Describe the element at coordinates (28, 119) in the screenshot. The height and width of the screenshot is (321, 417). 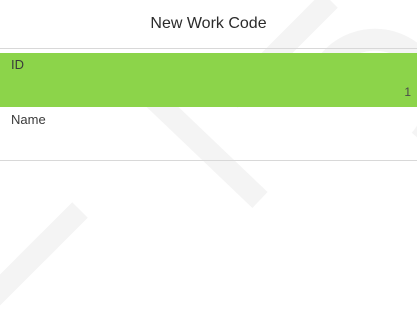
I see `field-label-name: Name` at that location.